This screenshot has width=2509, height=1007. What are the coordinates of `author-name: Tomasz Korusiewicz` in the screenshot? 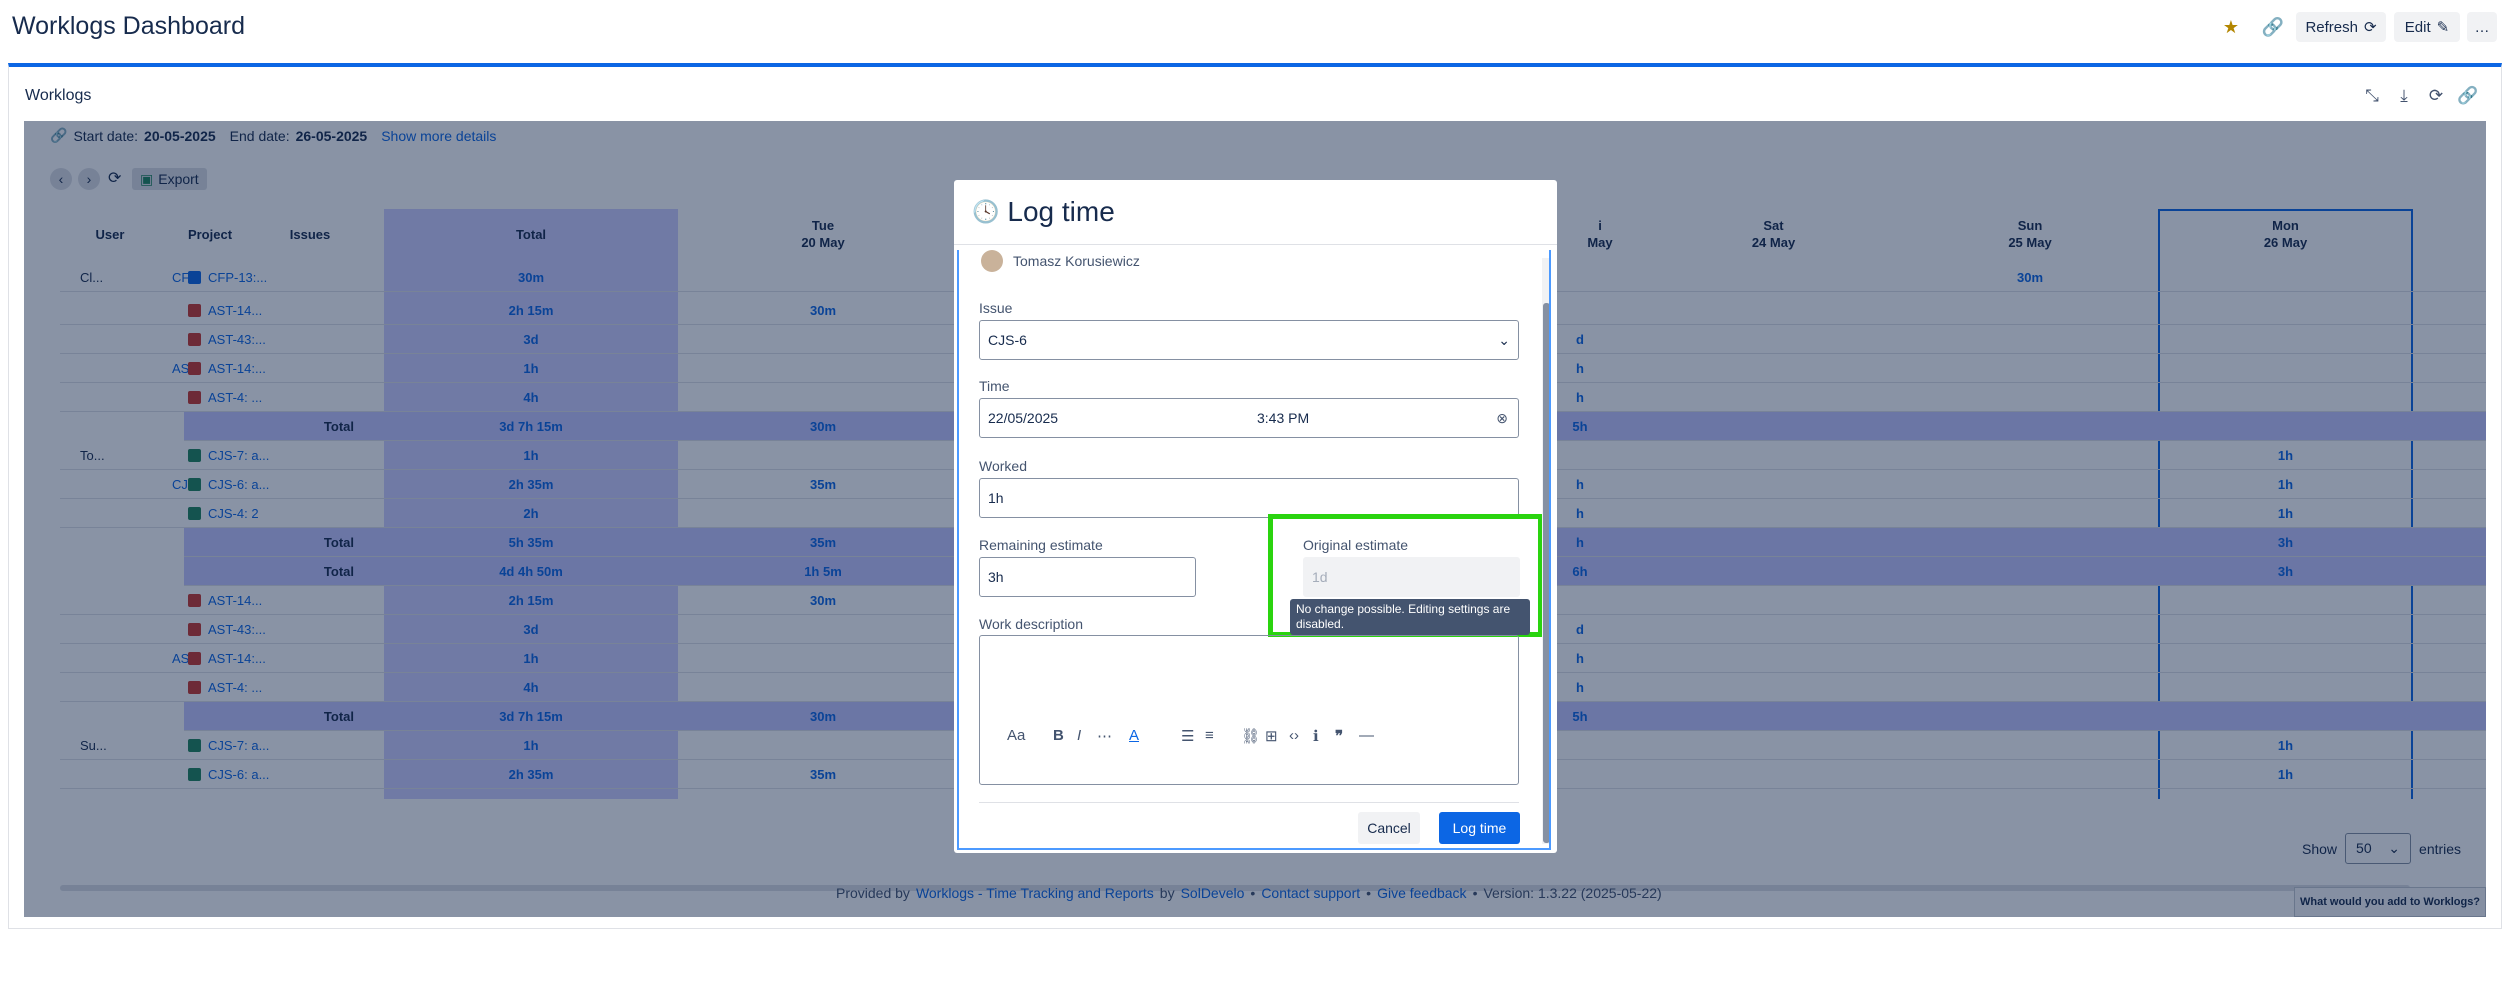 It's located at (1076, 261).